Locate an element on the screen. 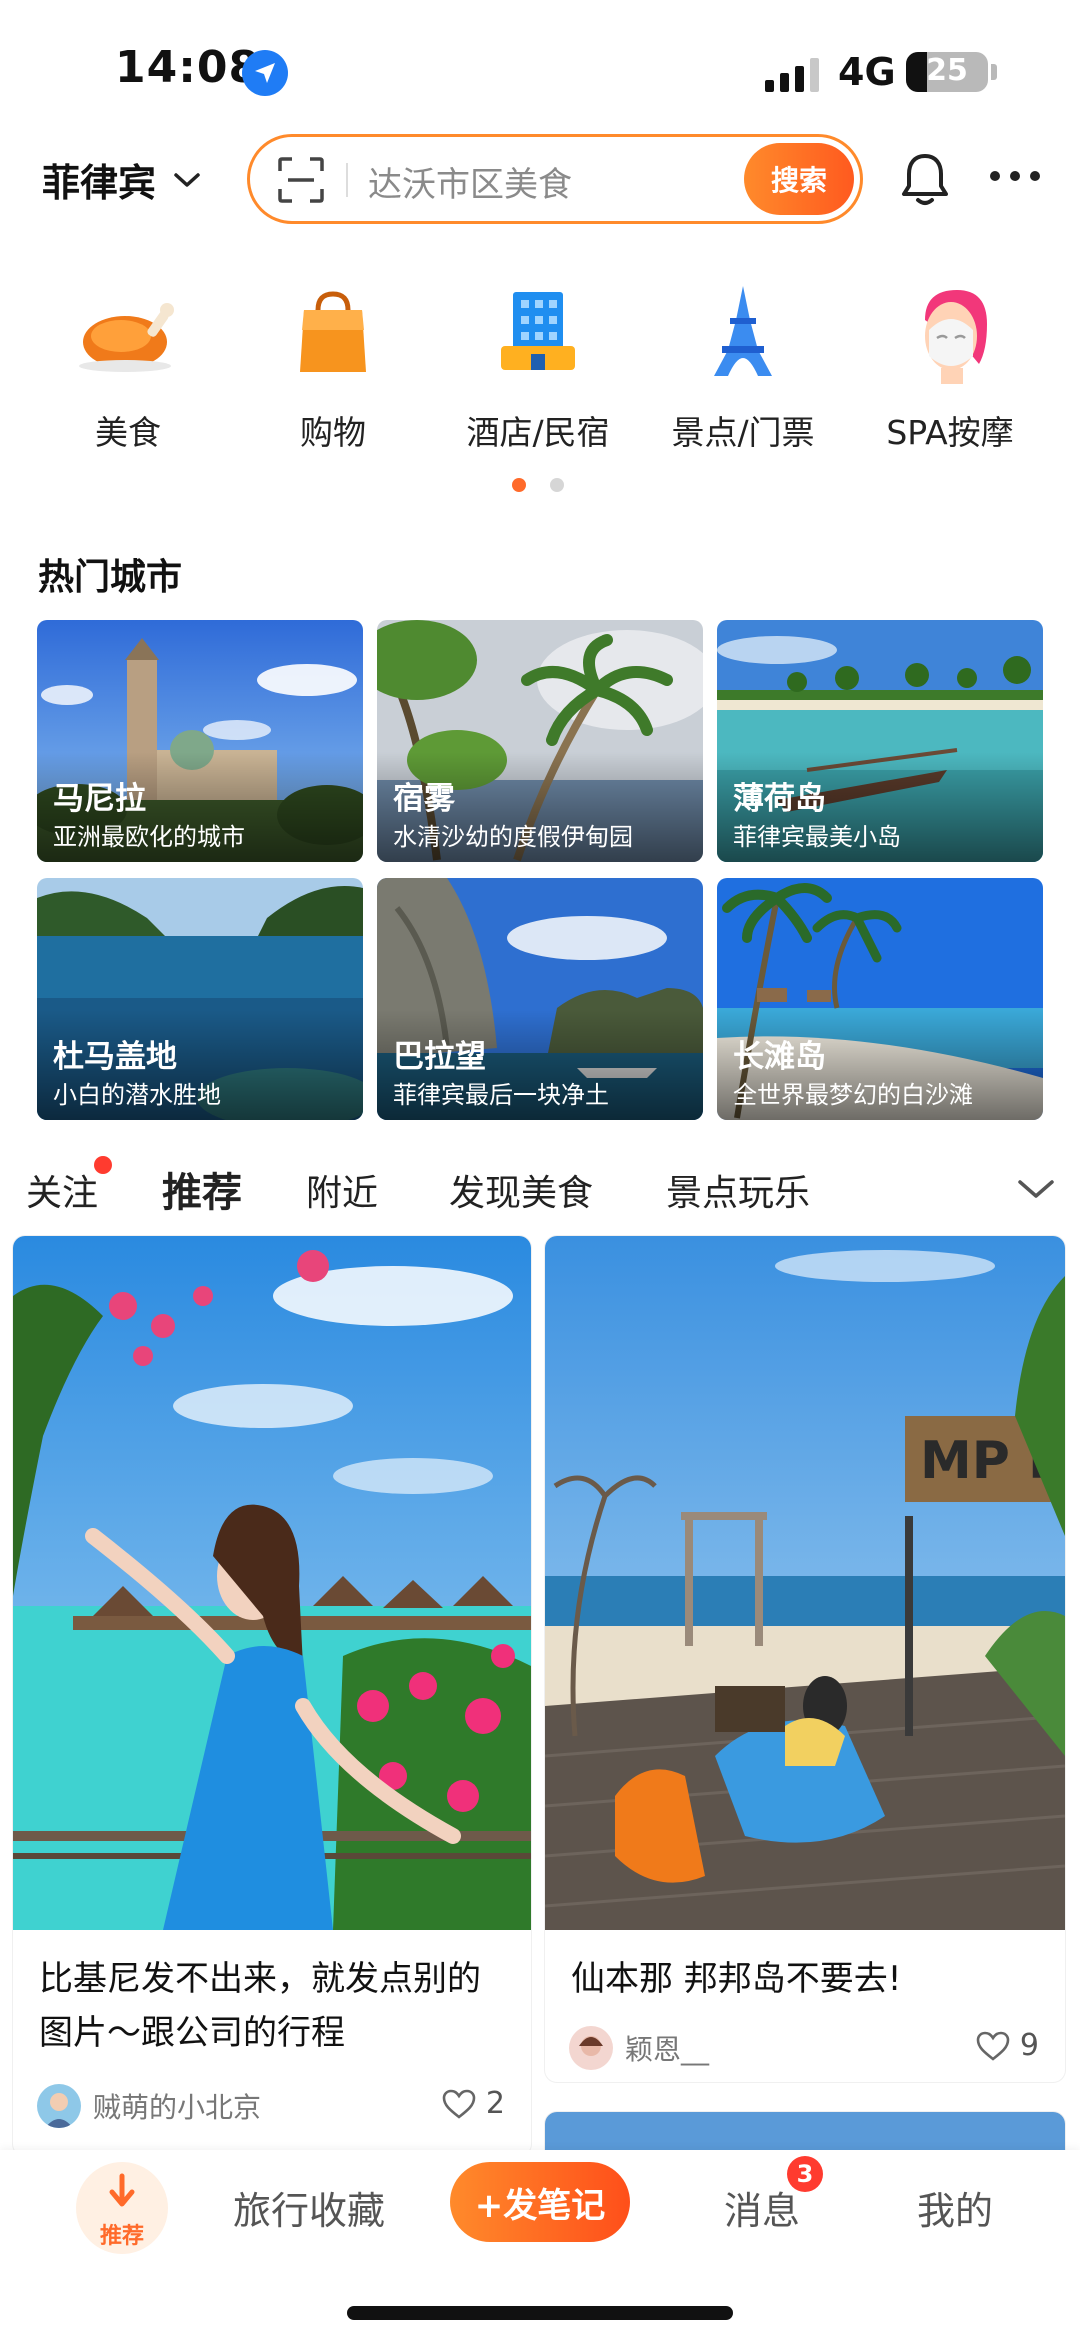  down-arrow-icon is located at coordinates (122, 2190).